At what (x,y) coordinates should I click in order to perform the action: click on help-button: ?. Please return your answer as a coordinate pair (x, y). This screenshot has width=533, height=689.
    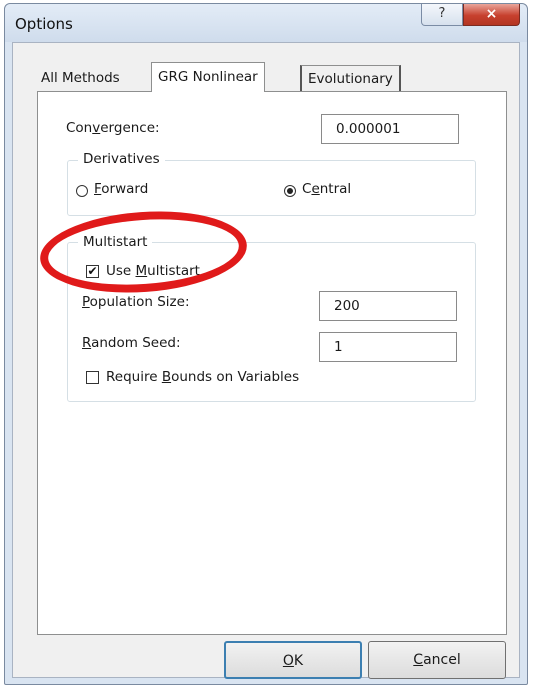
    Looking at the image, I should click on (442, 15).